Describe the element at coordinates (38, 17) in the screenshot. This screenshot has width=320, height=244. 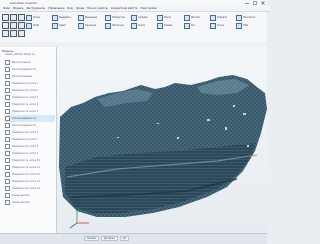
I see `ribbon-button: Эскиз` at that location.